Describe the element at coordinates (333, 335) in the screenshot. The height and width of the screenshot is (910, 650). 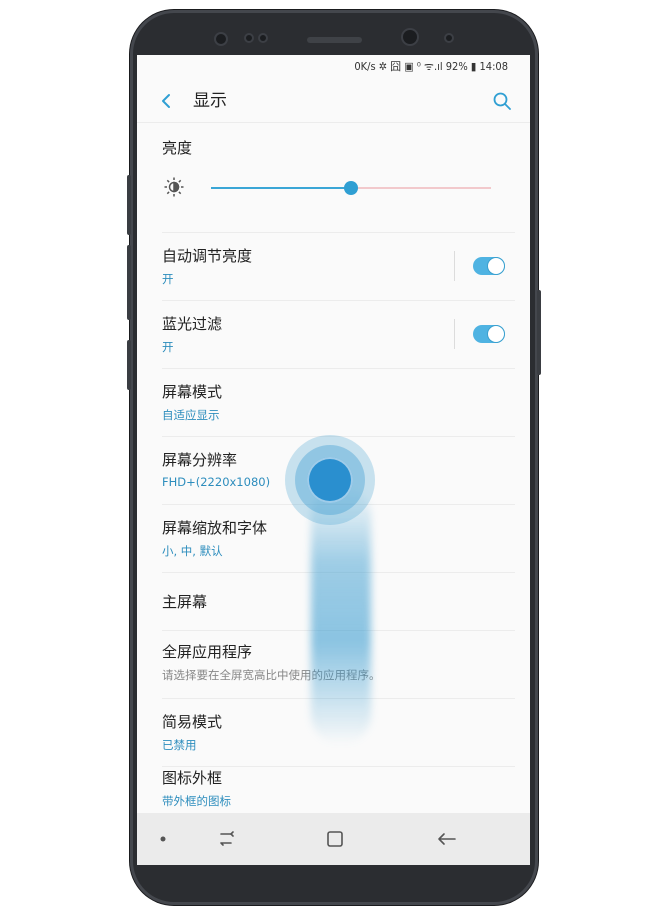
I see `setting-blue-light-filter: 蓝光过滤 开` at that location.